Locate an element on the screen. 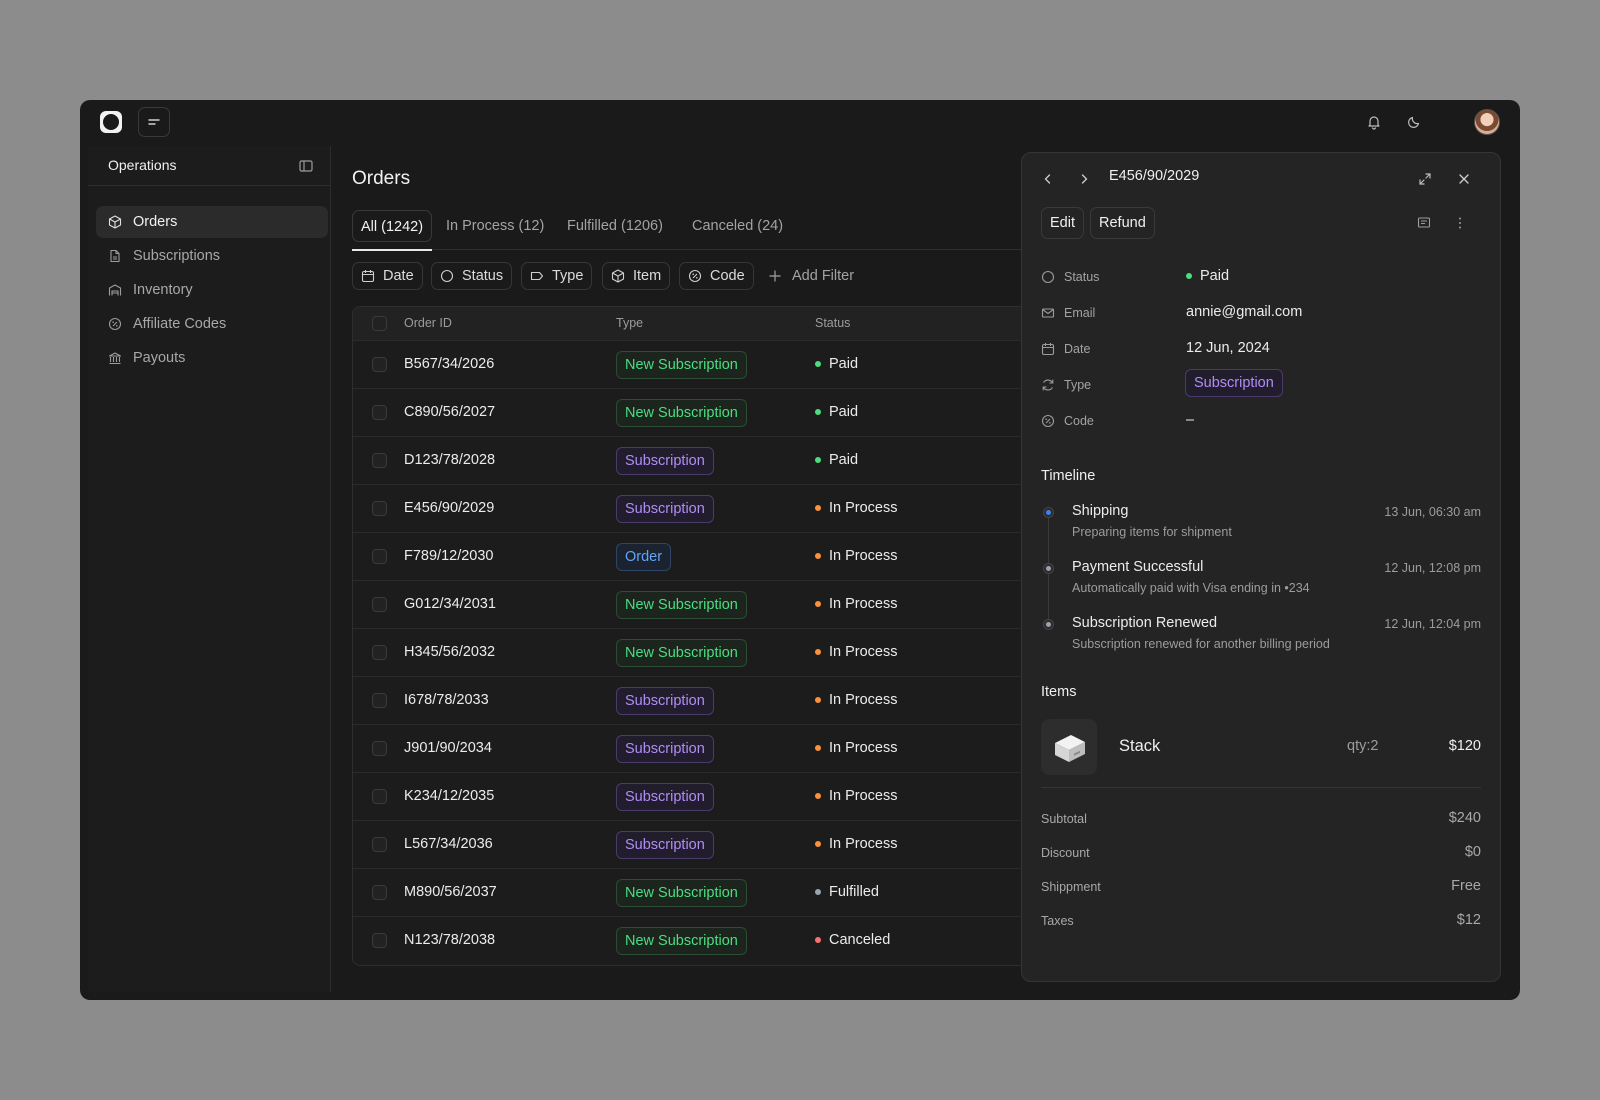 The height and width of the screenshot is (1100, 1600). moon-icon is located at coordinates (1414, 122).